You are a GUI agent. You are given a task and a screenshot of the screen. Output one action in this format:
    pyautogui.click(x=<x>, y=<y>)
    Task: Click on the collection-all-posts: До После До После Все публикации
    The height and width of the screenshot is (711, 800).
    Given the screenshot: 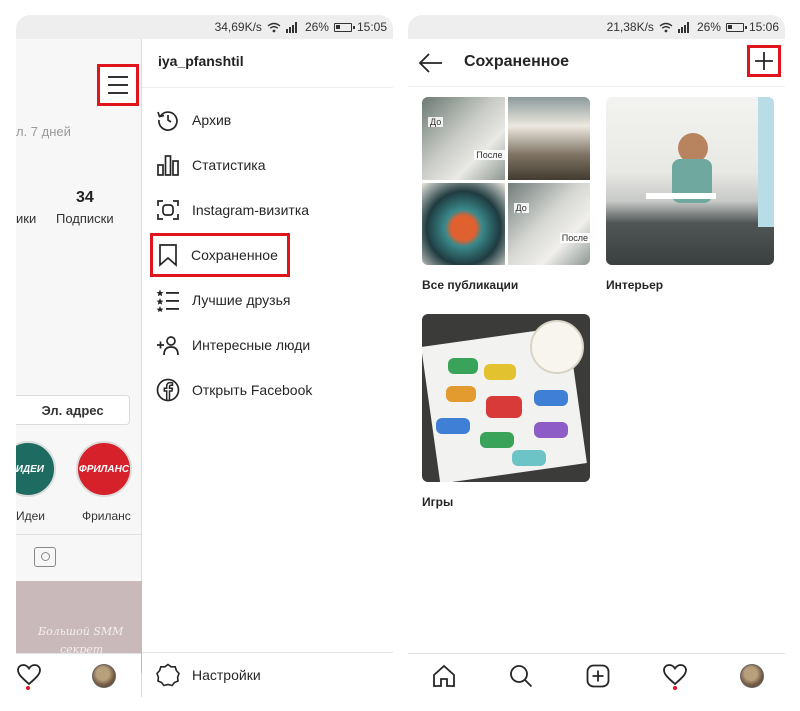 What is the action you would take?
    pyautogui.click(x=506, y=194)
    